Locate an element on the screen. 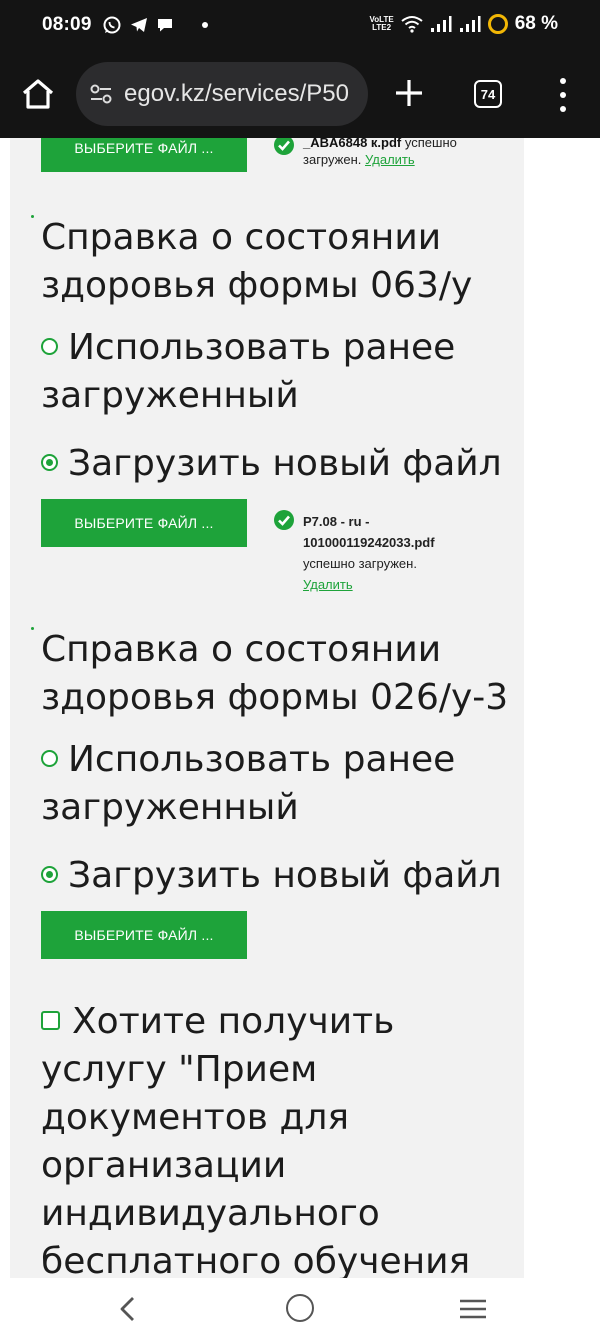  notification-icons is located at coordinates (138, 25).